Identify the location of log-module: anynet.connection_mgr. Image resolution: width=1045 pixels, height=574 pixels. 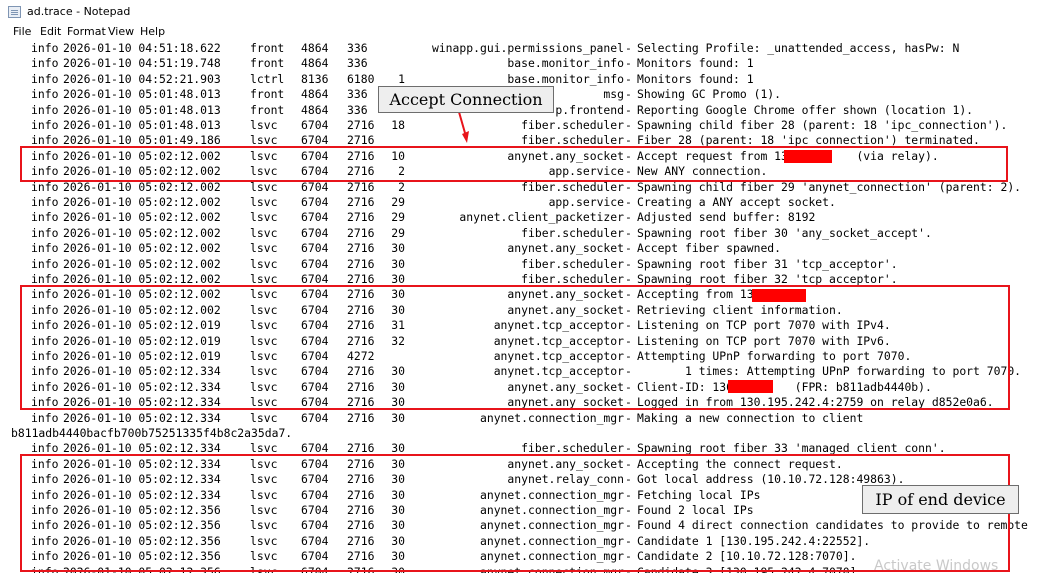
(551, 417).